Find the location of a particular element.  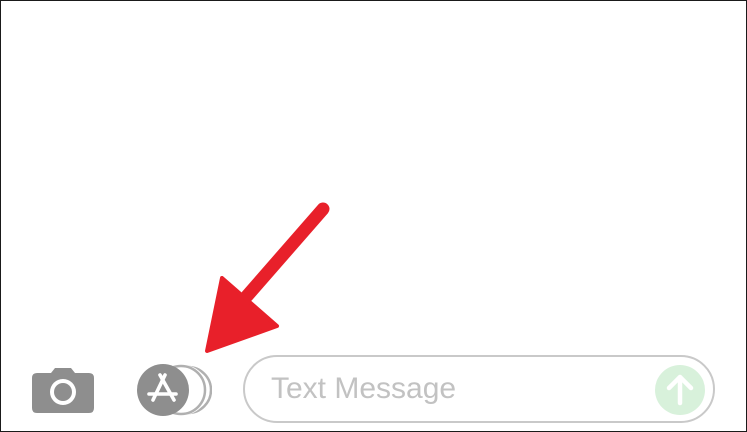

apps-button is located at coordinates (174, 390).